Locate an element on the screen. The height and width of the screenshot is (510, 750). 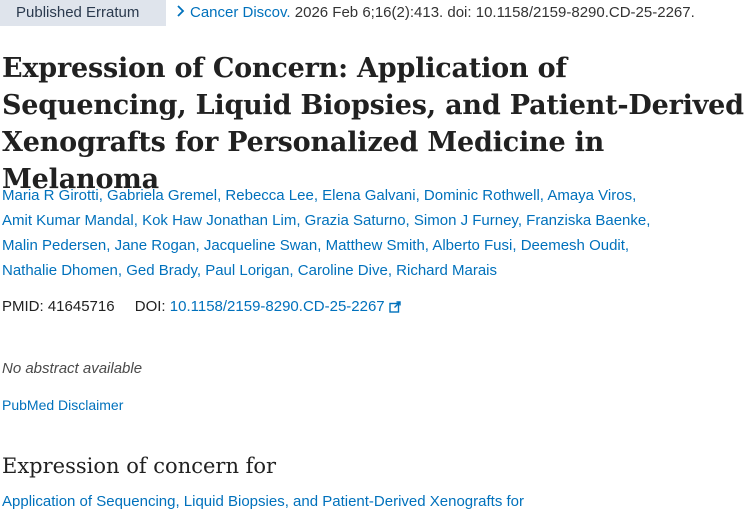
author-link: Jacqueline Swan is located at coordinates (260, 245).